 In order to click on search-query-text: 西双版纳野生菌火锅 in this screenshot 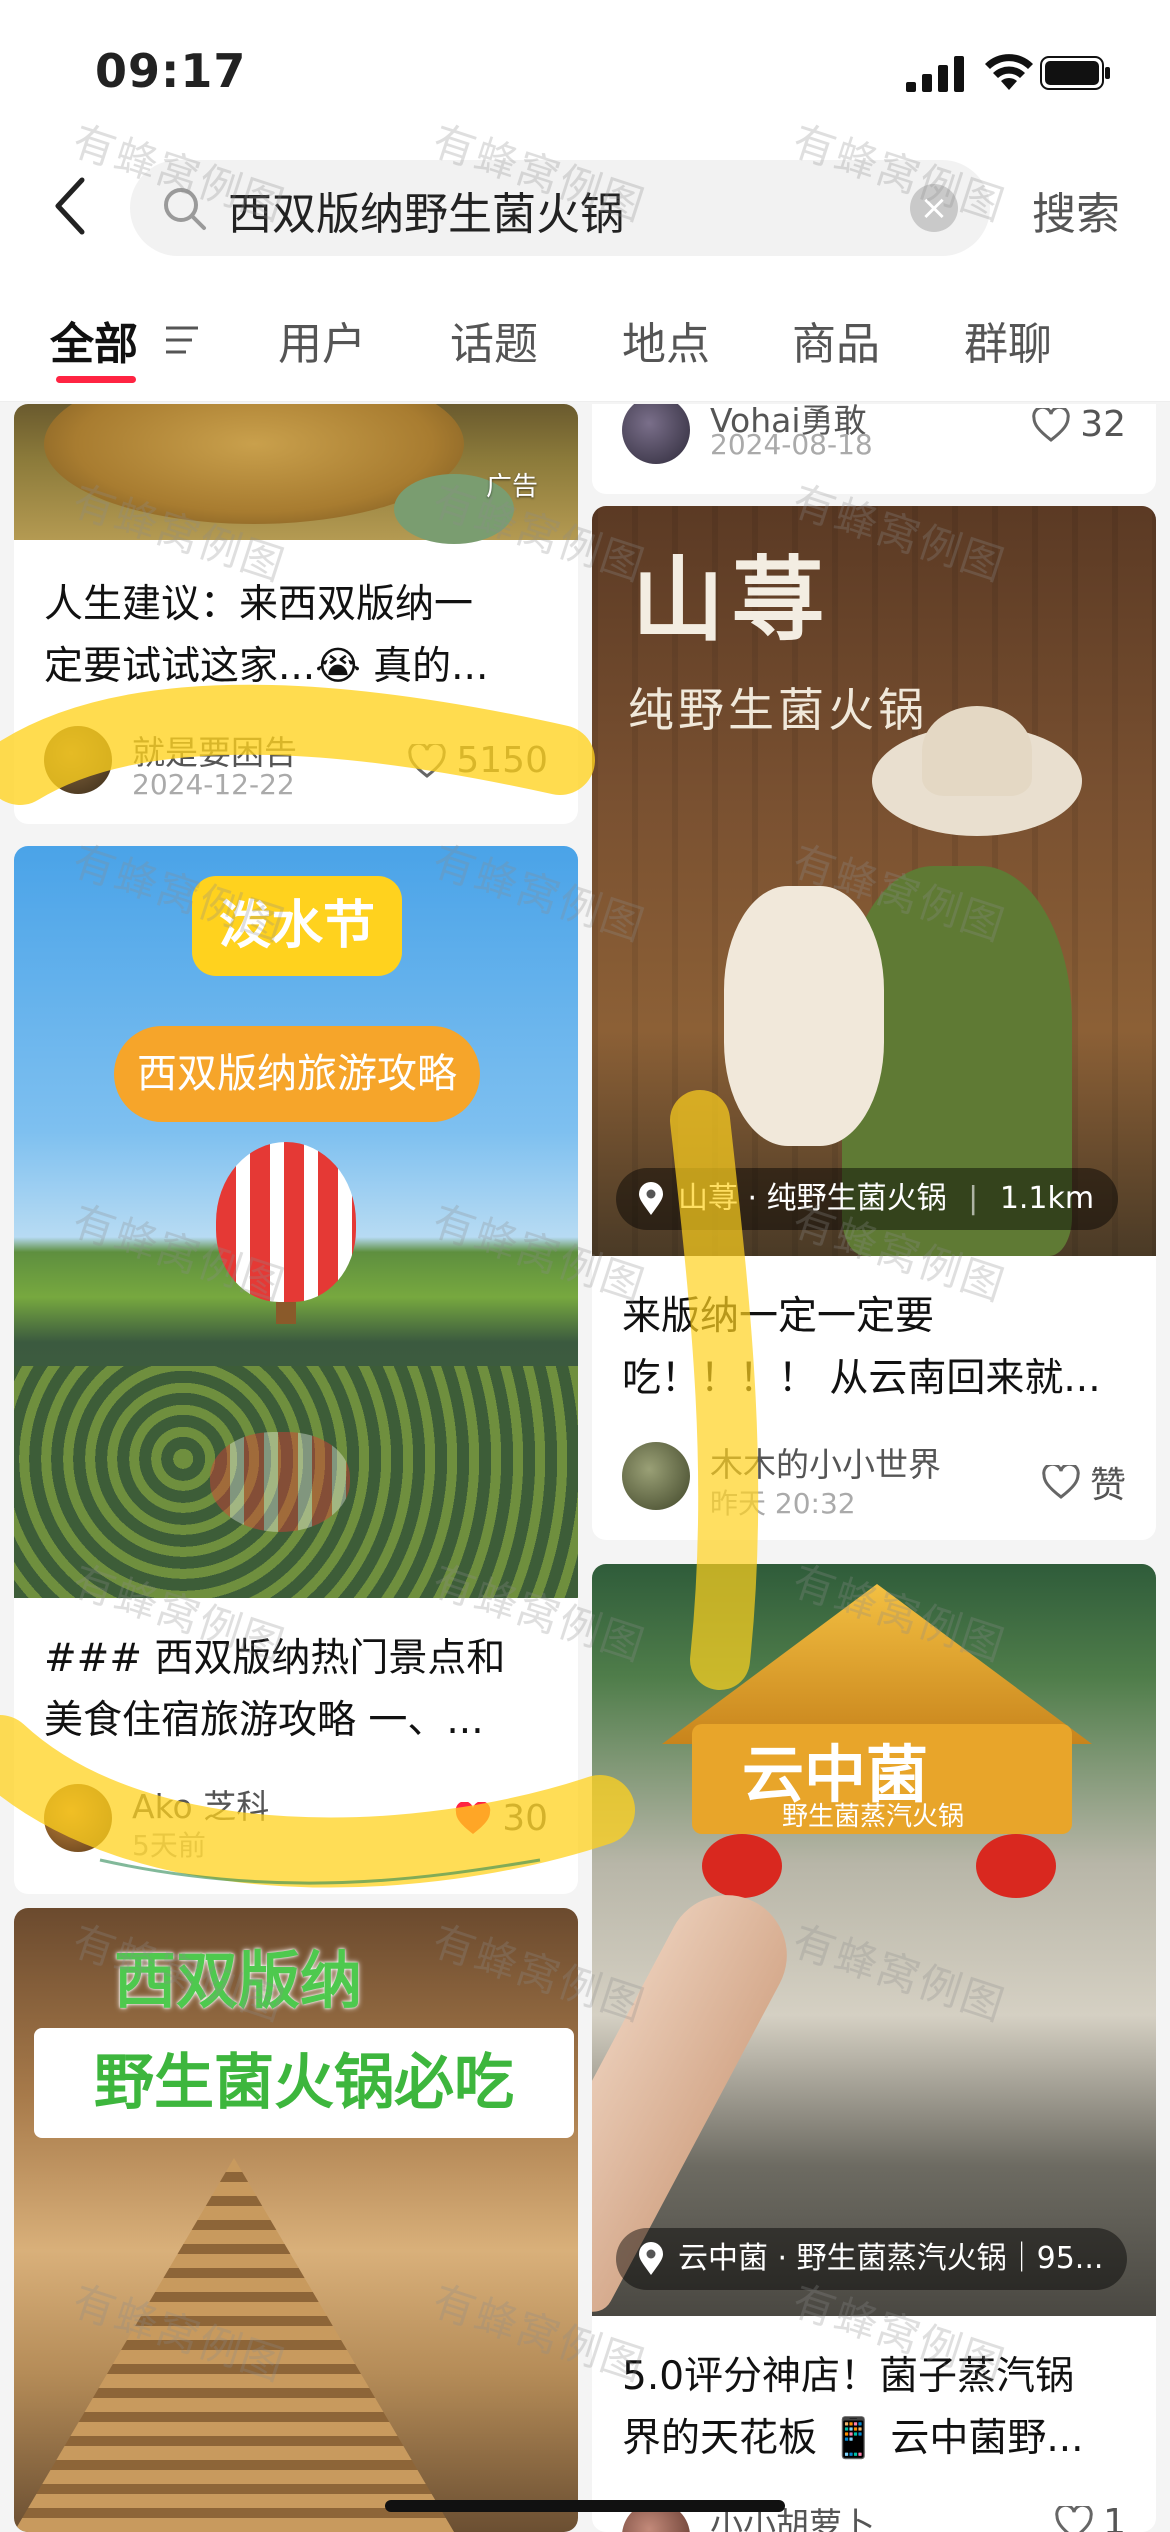, I will do `click(426, 210)`.